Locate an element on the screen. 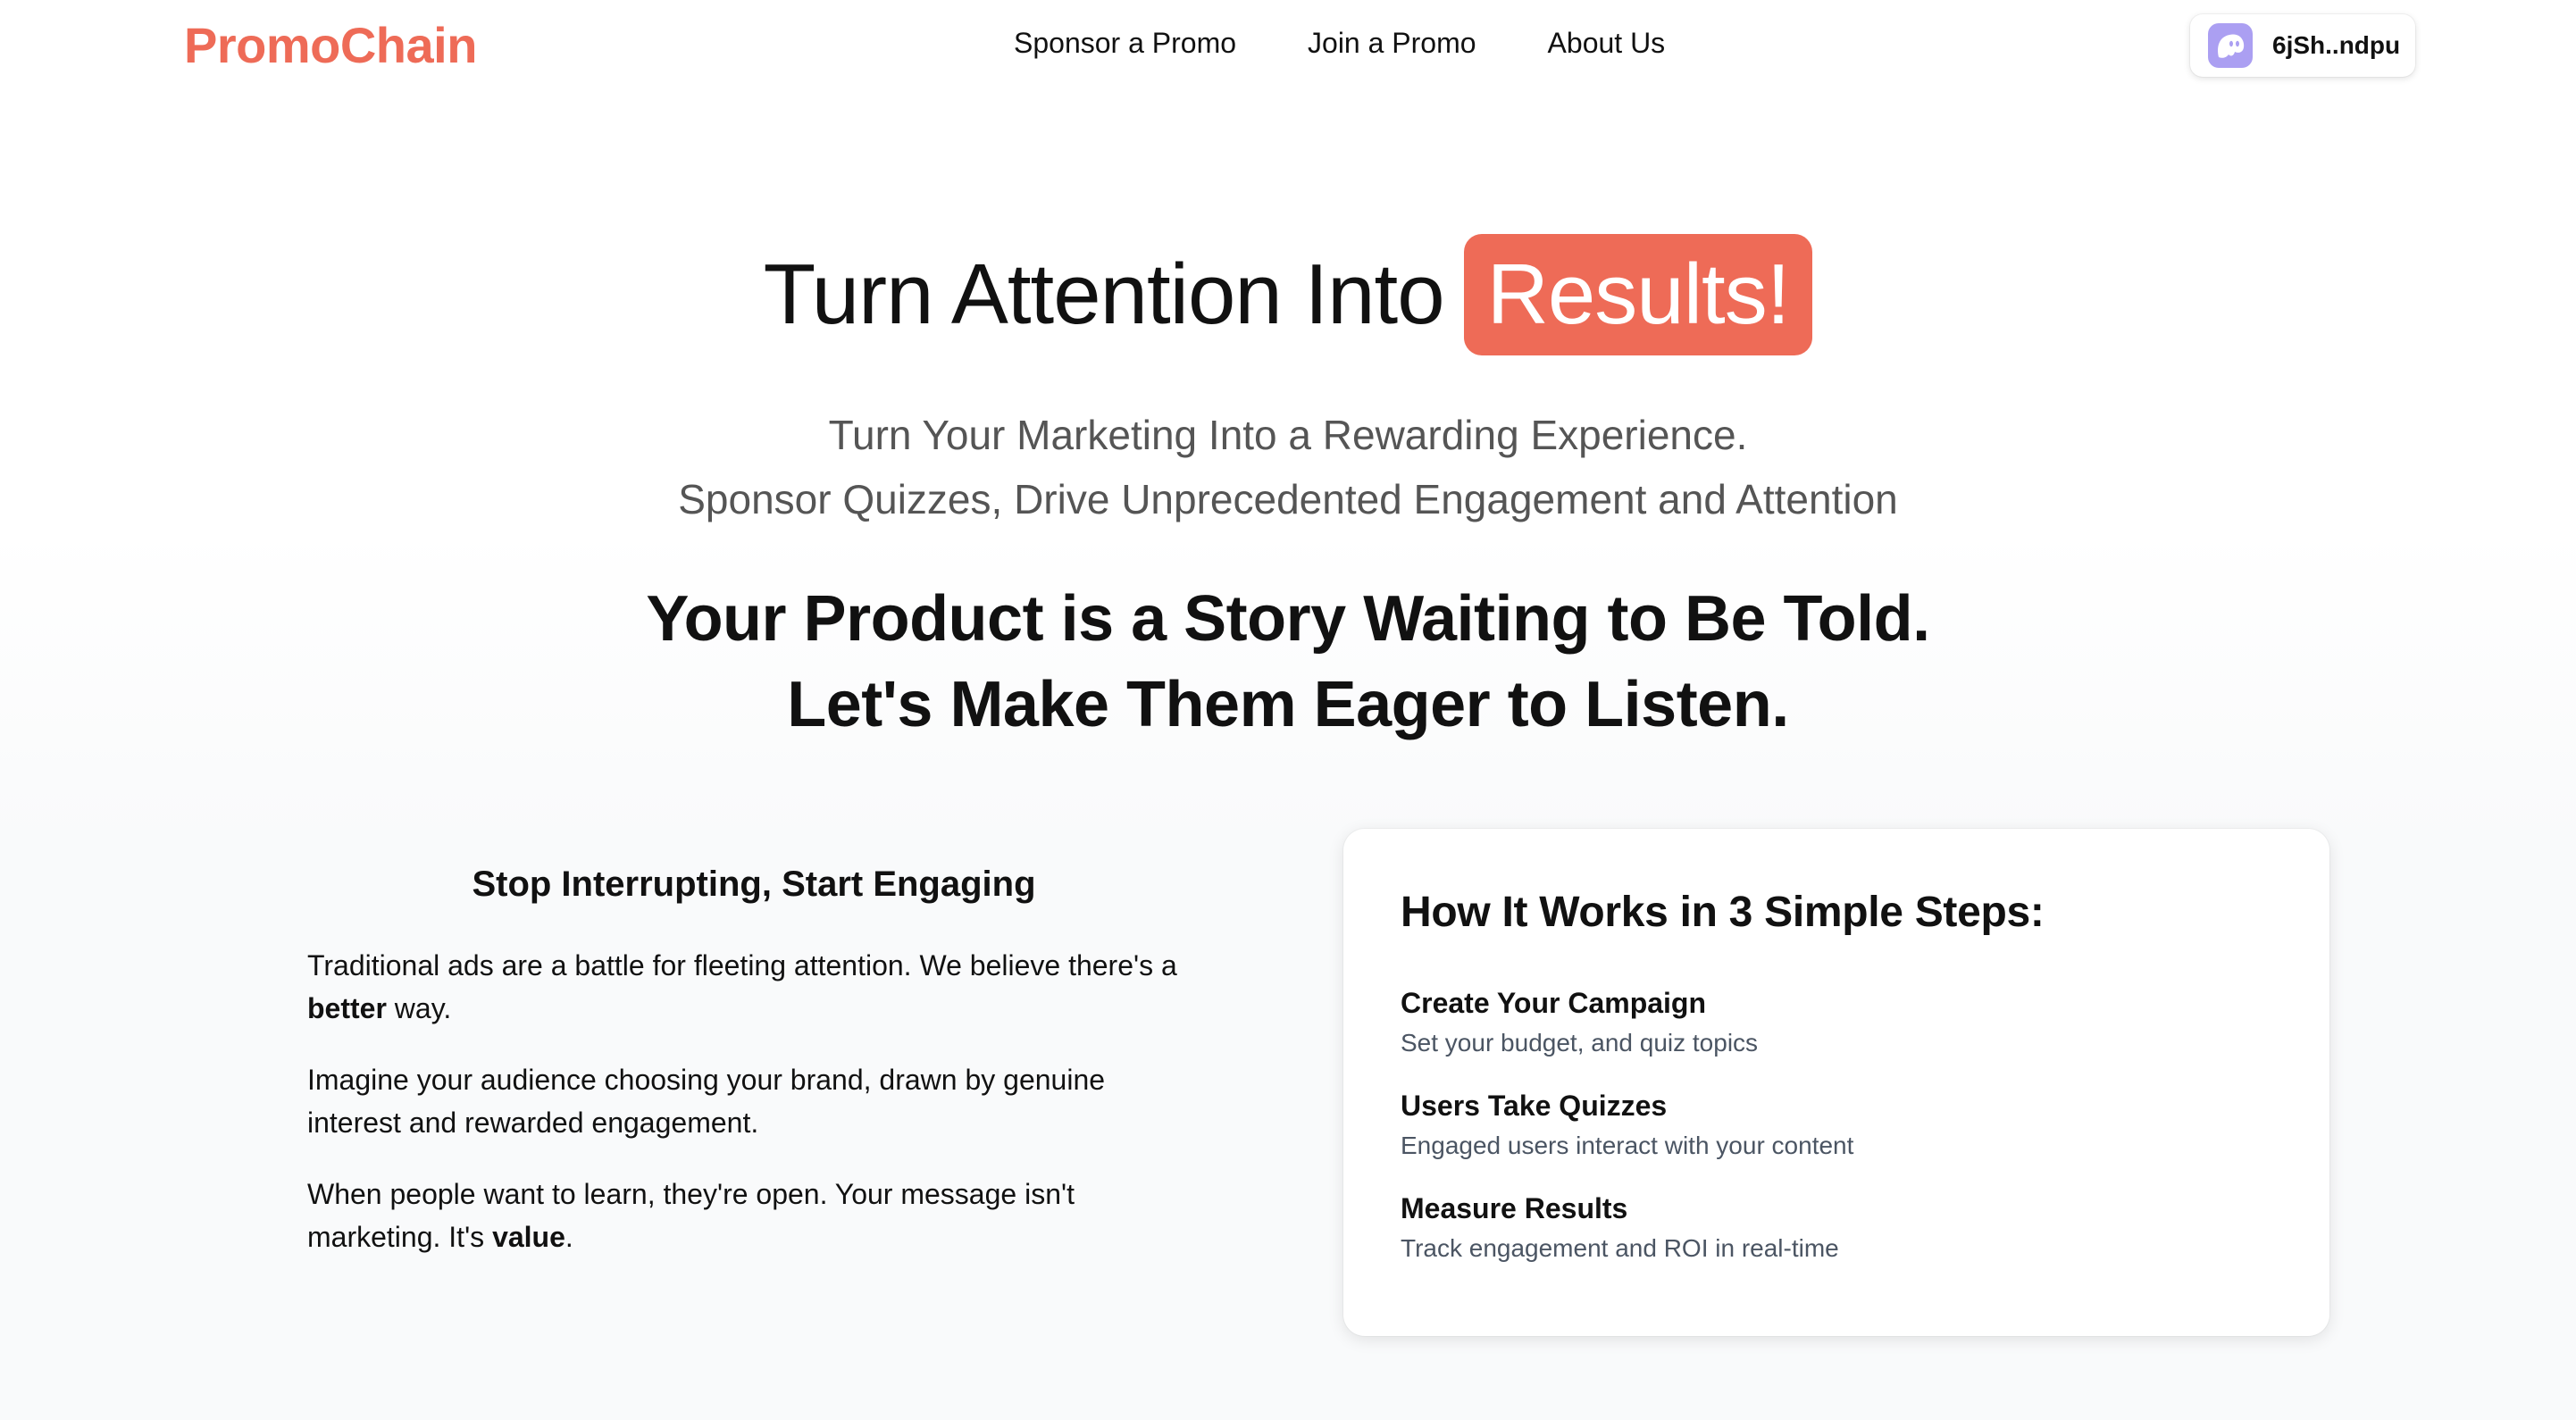 Image resolution: width=2576 pixels, height=1420 pixels. ghost-wallet-icon is located at coordinates (2231, 45).